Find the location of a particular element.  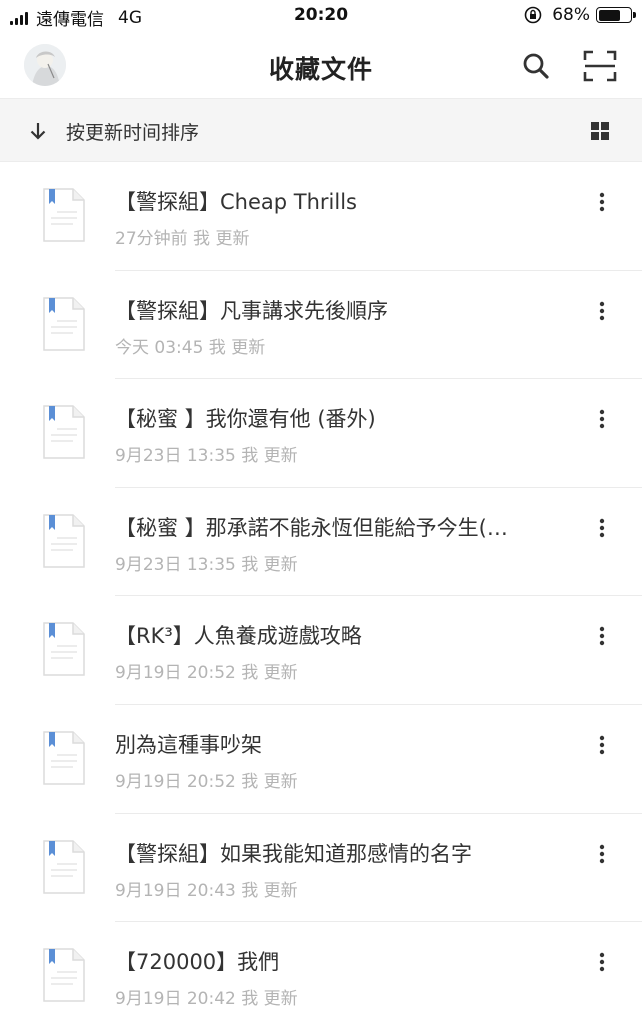

file-title: 【720000】我們 is located at coordinates (197, 962).